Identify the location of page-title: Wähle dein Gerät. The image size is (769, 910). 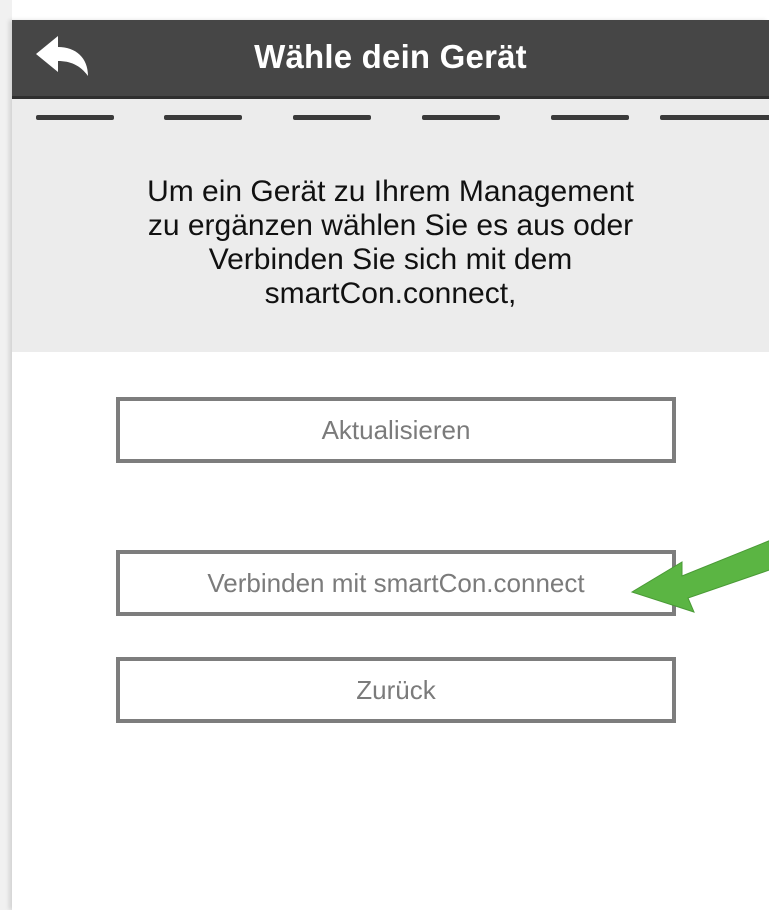
(390, 56).